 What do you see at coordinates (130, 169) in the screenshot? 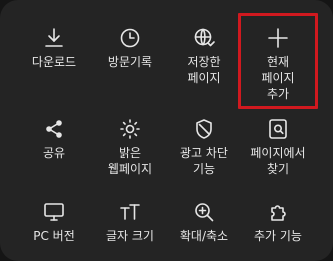
I see `bright-webpage-label-line2: 웹페이지` at bounding box center [130, 169].